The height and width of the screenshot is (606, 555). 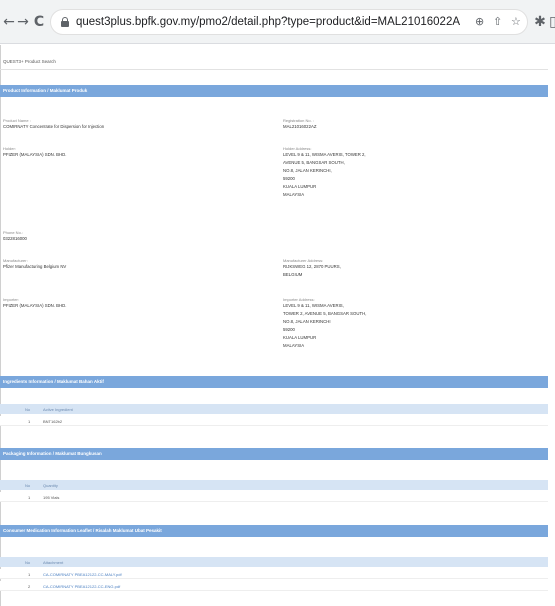 What do you see at coordinates (81, 586) in the screenshot?
I see `attachment-link: CA-COMIRNATY PBEA12122-CC-ENG.pdf` at bounding box center [81, 586].